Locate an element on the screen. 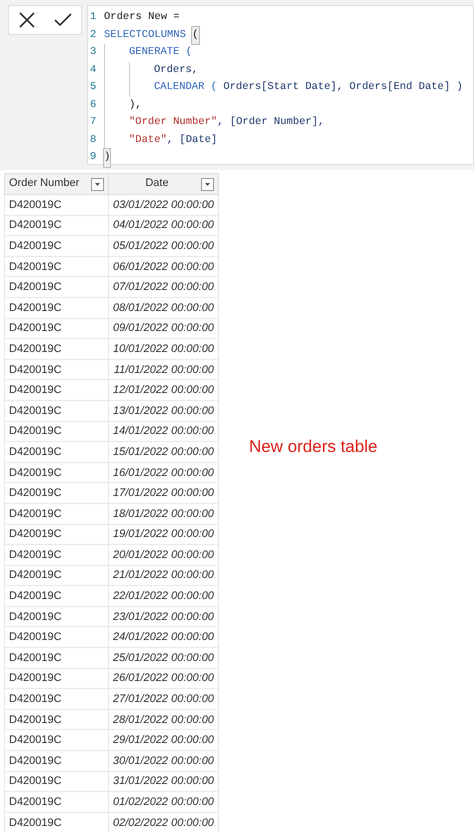  annotation-text: New orders table is located at coordinates (313, 447).